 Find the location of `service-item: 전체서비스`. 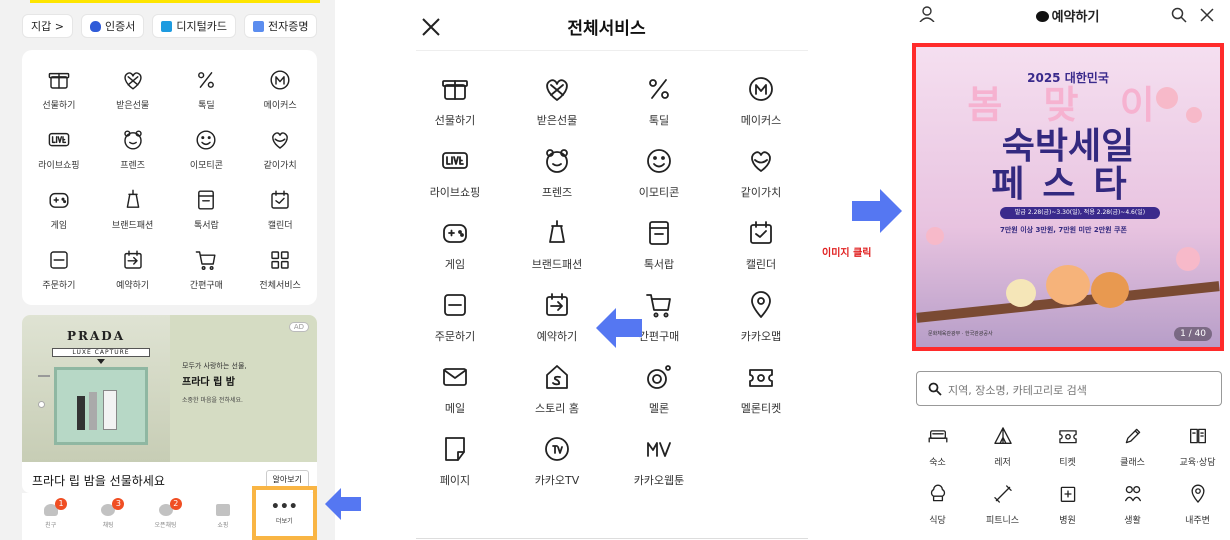

service-item: 전체서비스 is located at coordinates (280, 271).